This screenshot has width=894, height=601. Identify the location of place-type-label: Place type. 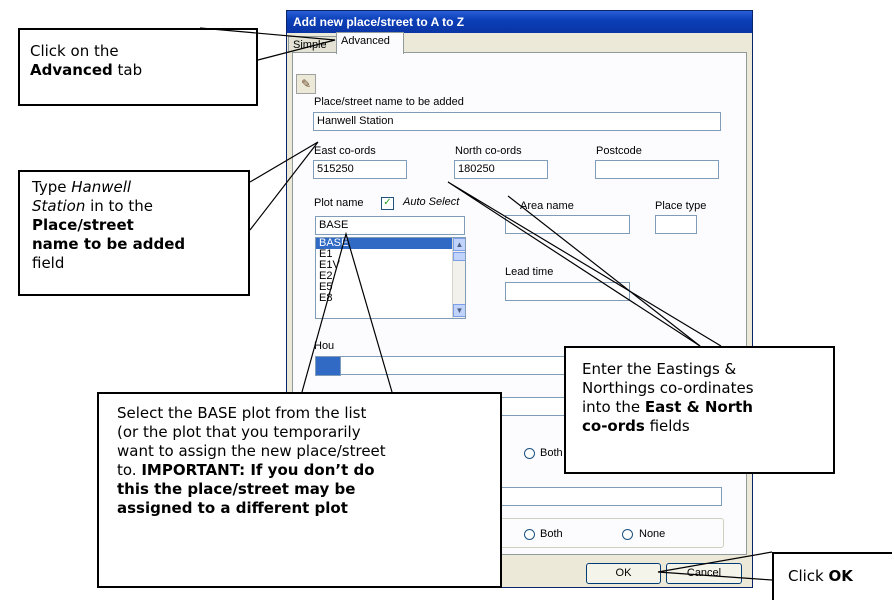
(681, 206).